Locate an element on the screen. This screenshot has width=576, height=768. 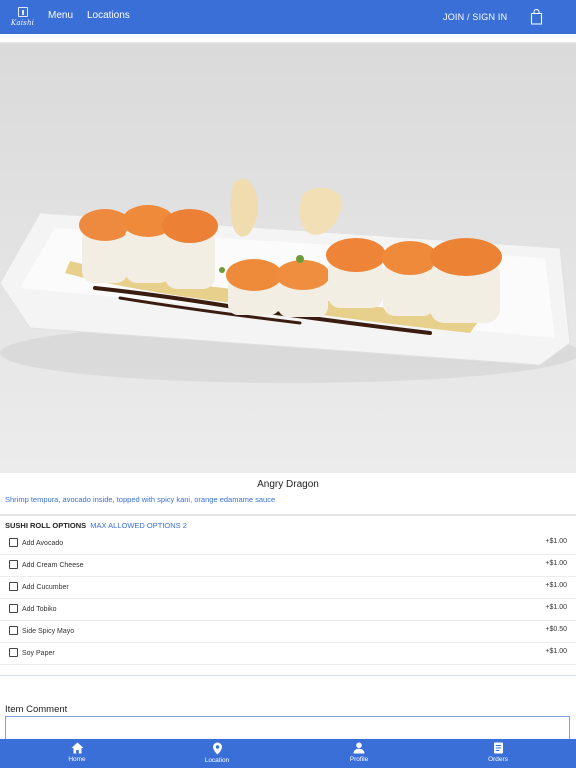
location-pin-icon is located at coordinates (217, 748).